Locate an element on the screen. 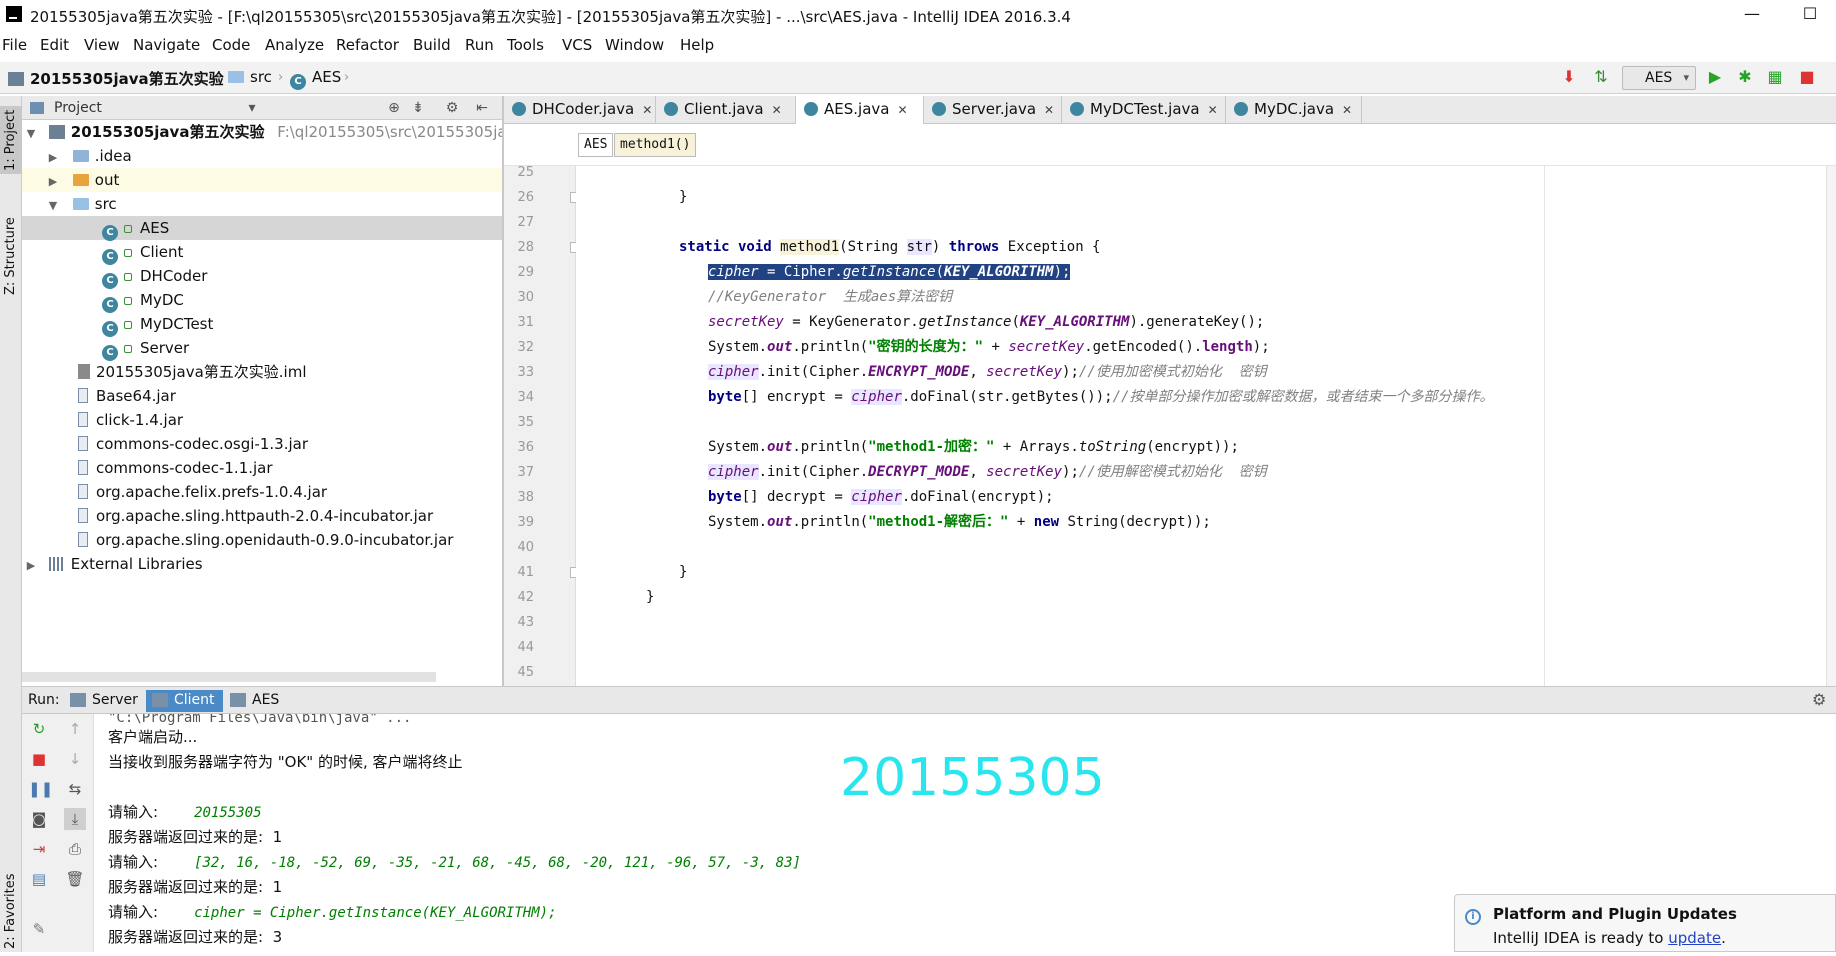 Image resolution: width=1836 pixels, height=956 pixels. tree-item-idea: ▶ .idea is located at coordinates (262, 156).